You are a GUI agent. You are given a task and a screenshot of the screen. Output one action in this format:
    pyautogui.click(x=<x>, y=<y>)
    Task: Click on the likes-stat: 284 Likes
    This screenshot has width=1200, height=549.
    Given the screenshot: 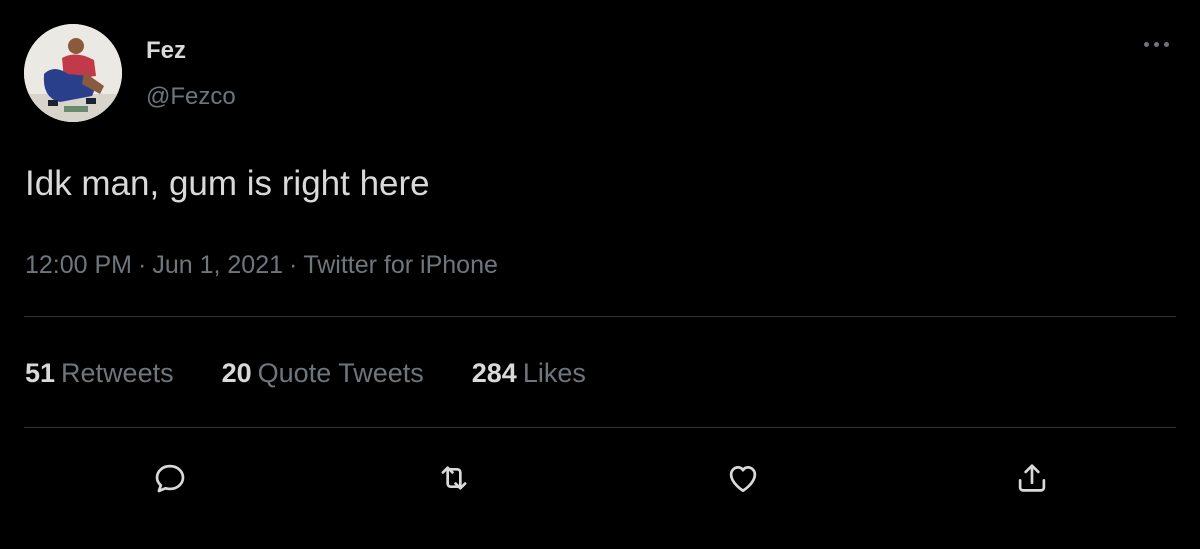 What is the action you would take?
    pyautogui.click(x=529, y=373)
    